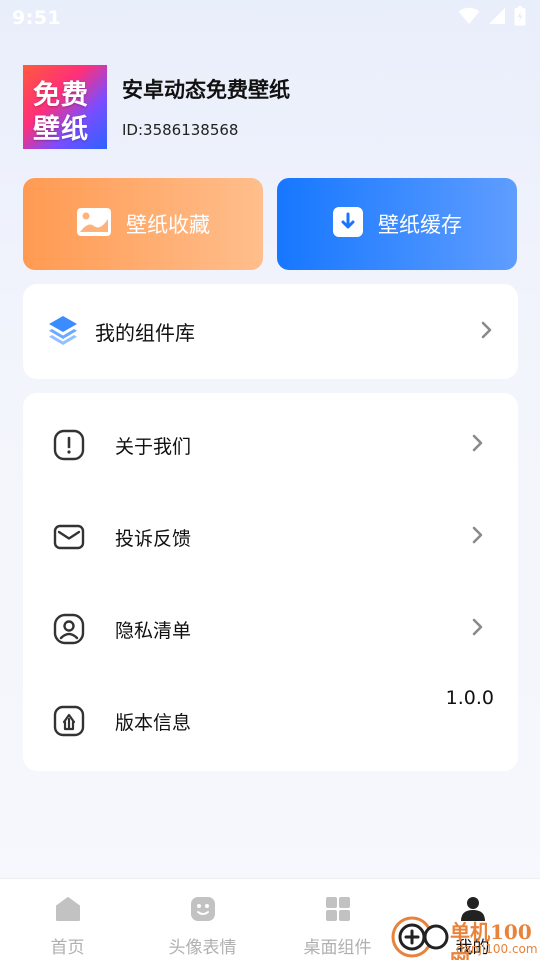  Describe the element at coordinates (69, 629) in the screenshot. I see `user-shield-icon` at that location.